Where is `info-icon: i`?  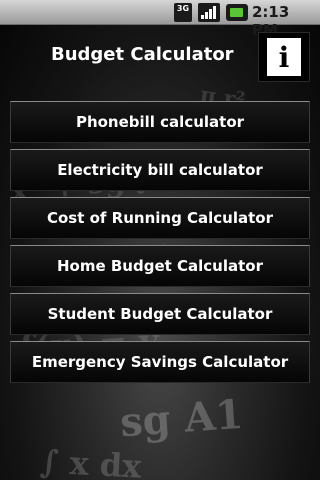 info-icon: i is located at coordinates (284, 57).